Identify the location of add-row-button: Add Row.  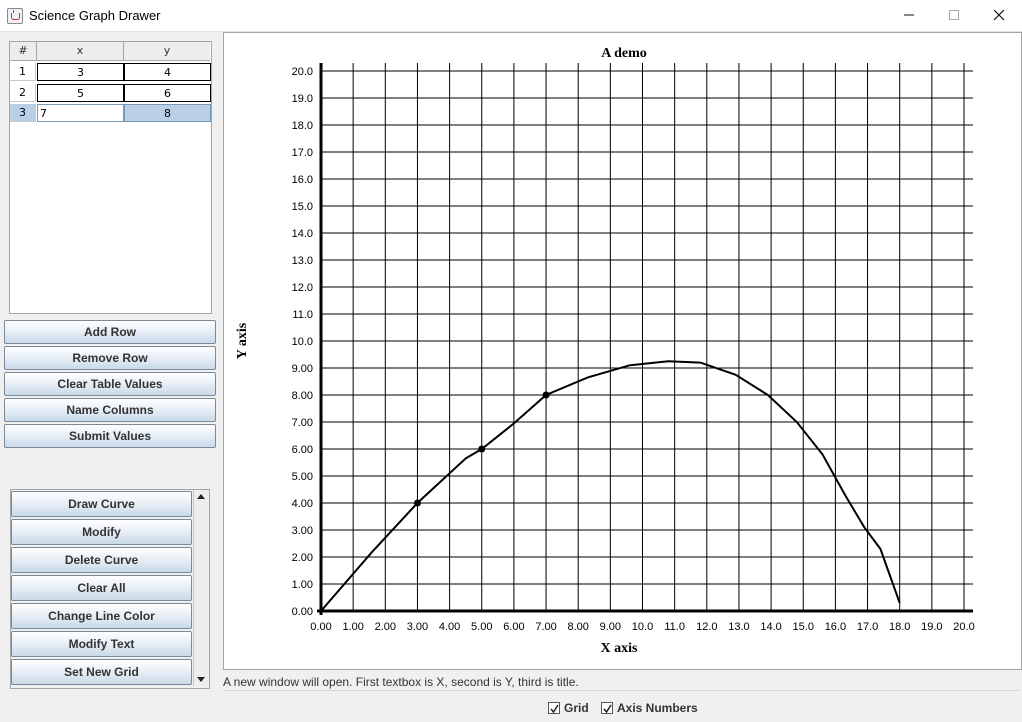
(110, 332).